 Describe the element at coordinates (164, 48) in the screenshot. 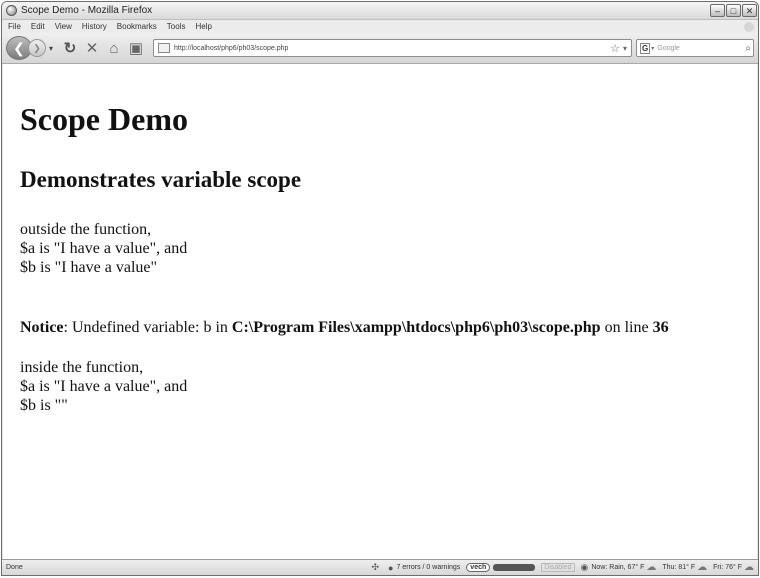

I see `page-favicon-icon` at that location.